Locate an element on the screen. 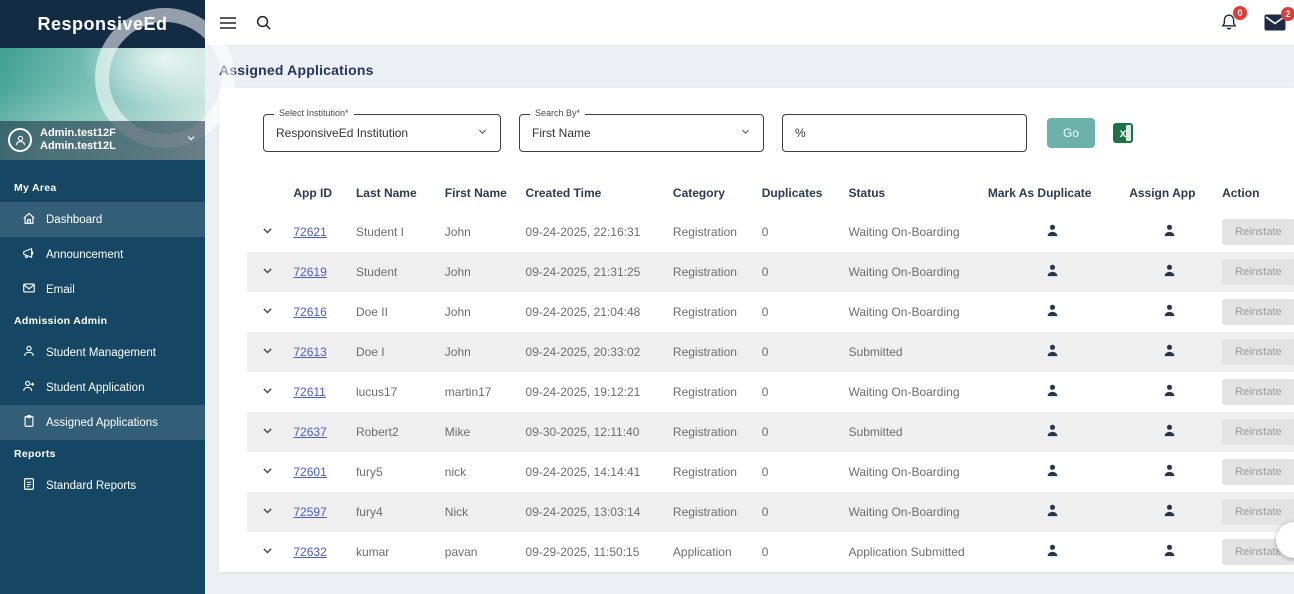 This screenshot has width=1294, height=594. search-icon is located at coordinates (263, 22).